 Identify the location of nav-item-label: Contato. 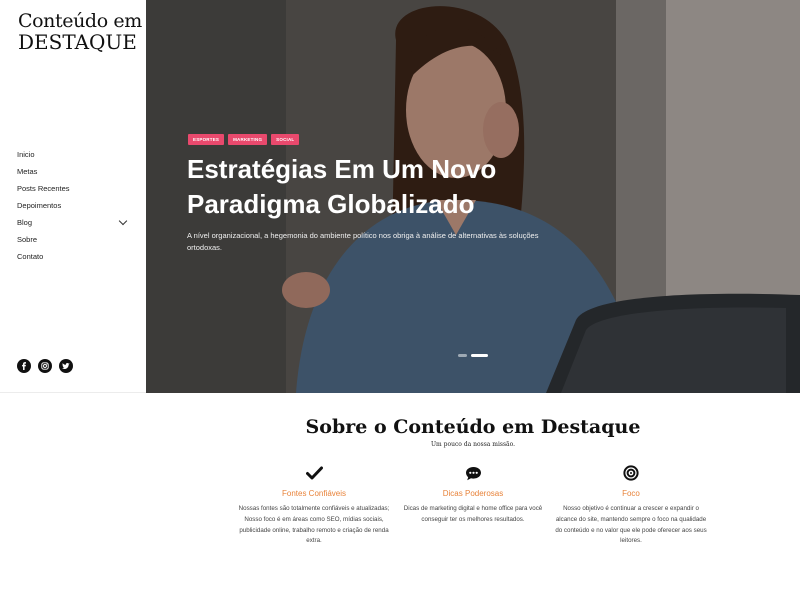
(30, 256).